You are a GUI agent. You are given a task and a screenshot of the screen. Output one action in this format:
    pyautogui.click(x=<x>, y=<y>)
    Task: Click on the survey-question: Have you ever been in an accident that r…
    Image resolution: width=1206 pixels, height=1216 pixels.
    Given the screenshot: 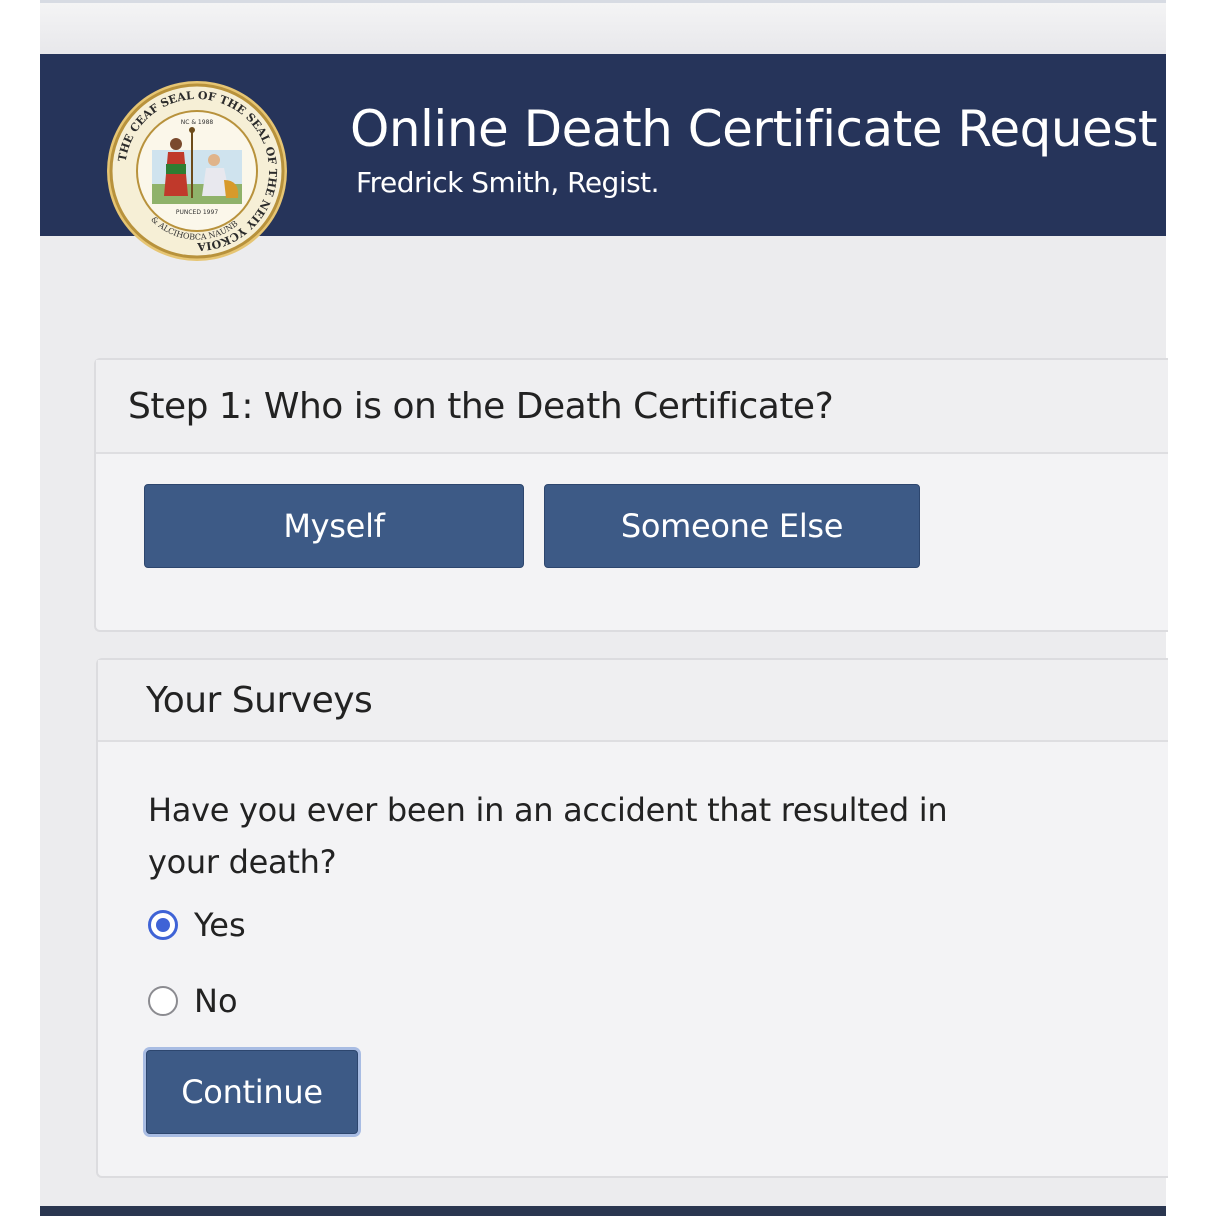 What is the action you would take?
    pyautogui.click(x=548, y=836)
    